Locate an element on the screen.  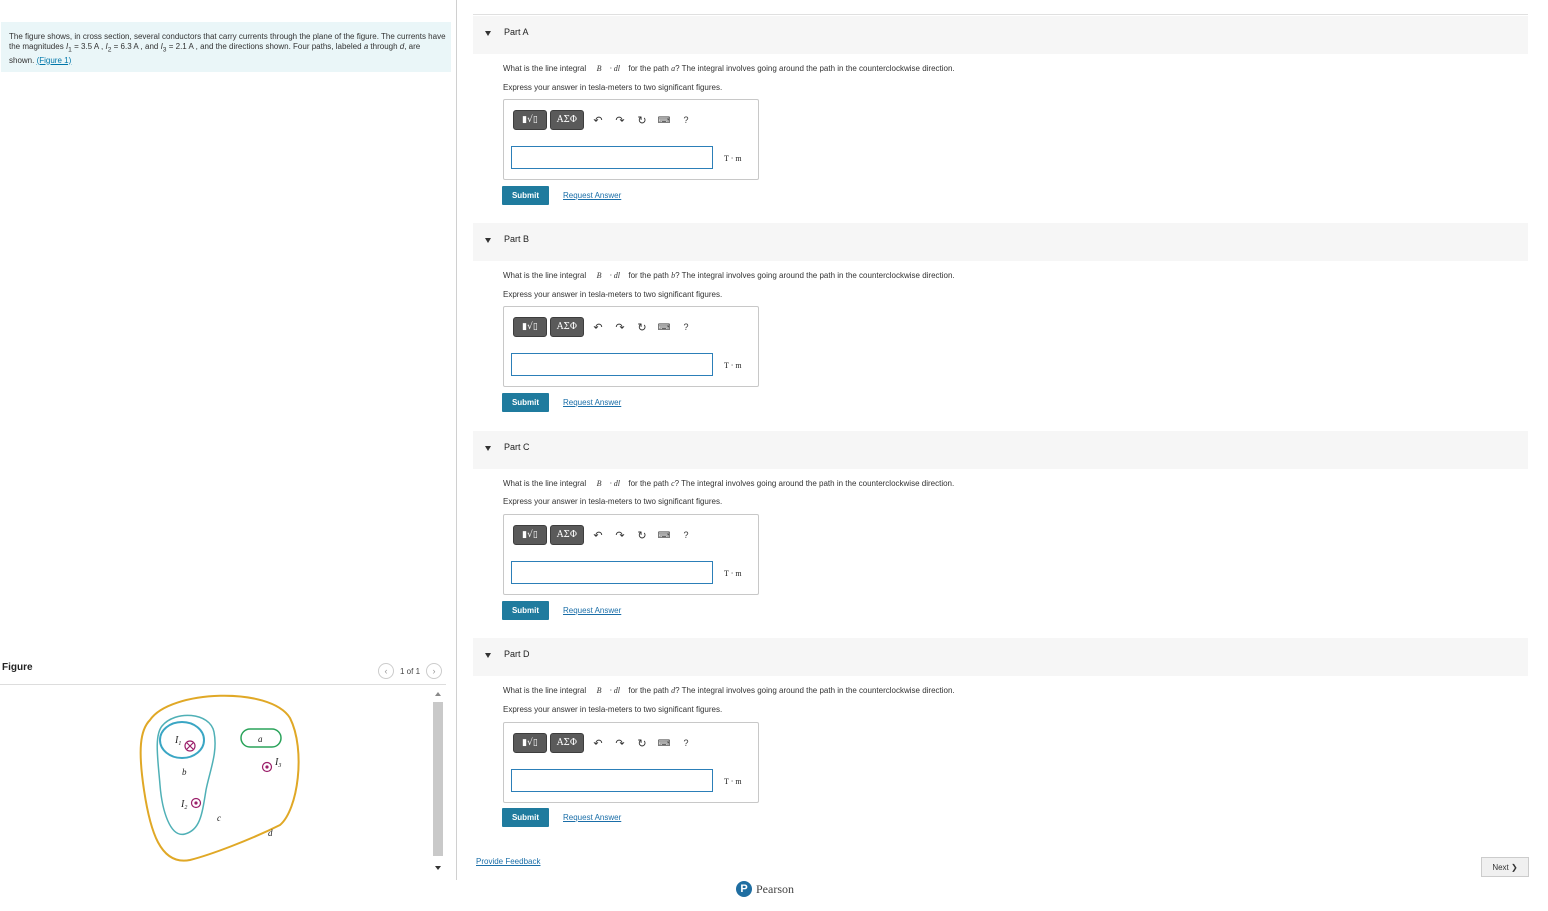
figure-link: (Figure 1) is located at coordinates (54, 60).